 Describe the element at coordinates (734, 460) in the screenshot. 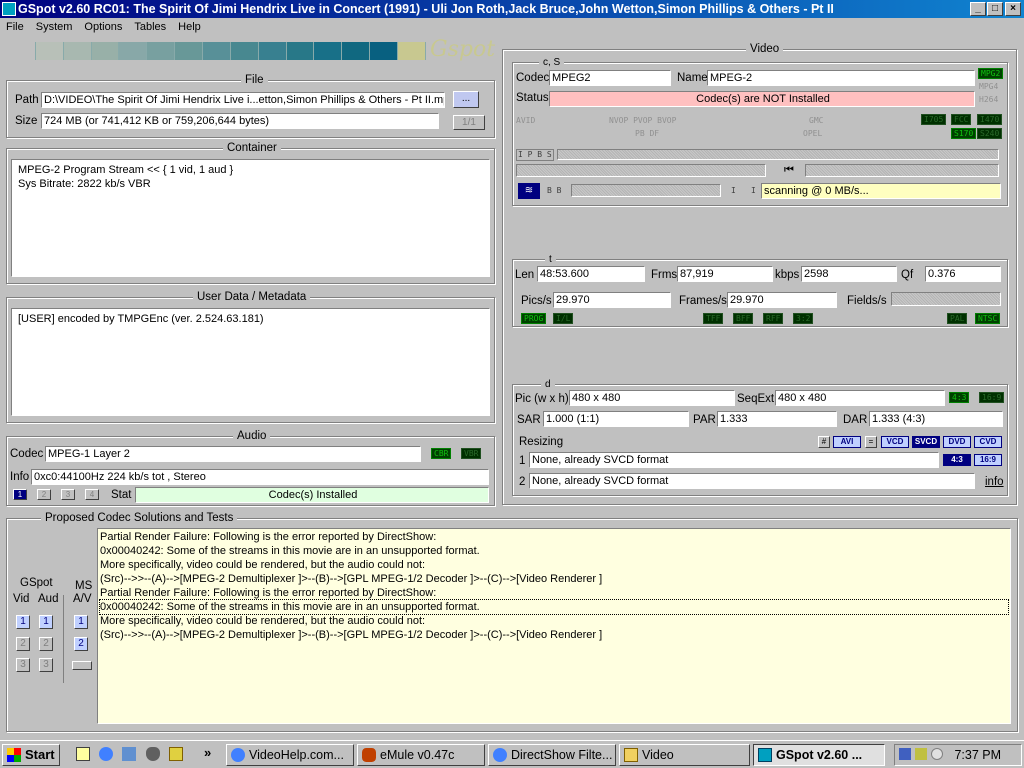

I see `resize1-field: None, already SVCD format` at that location.